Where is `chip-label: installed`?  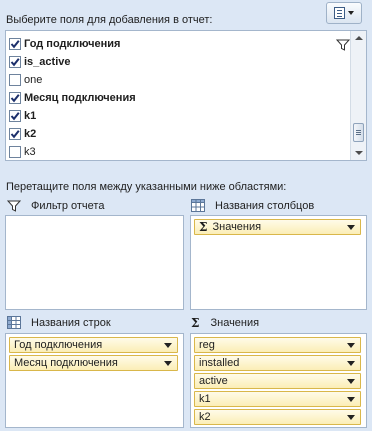 chip-label: installed is located at coordinates (219, 363).